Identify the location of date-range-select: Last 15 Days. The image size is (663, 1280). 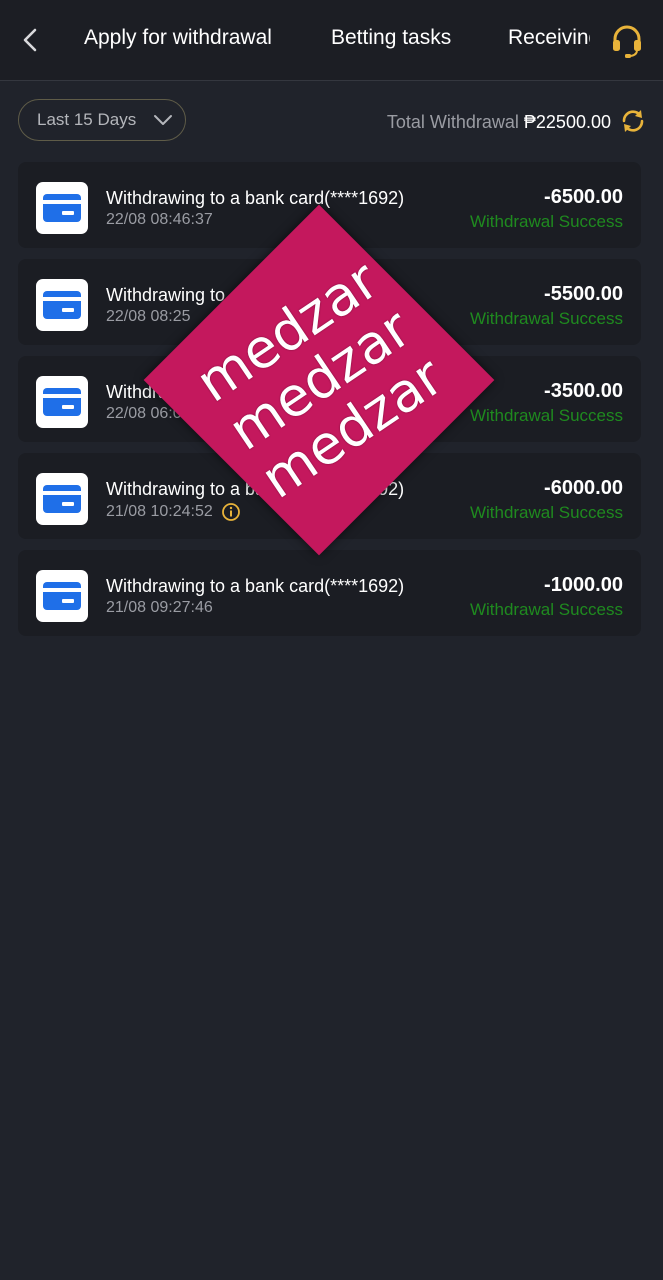
(102, 120).